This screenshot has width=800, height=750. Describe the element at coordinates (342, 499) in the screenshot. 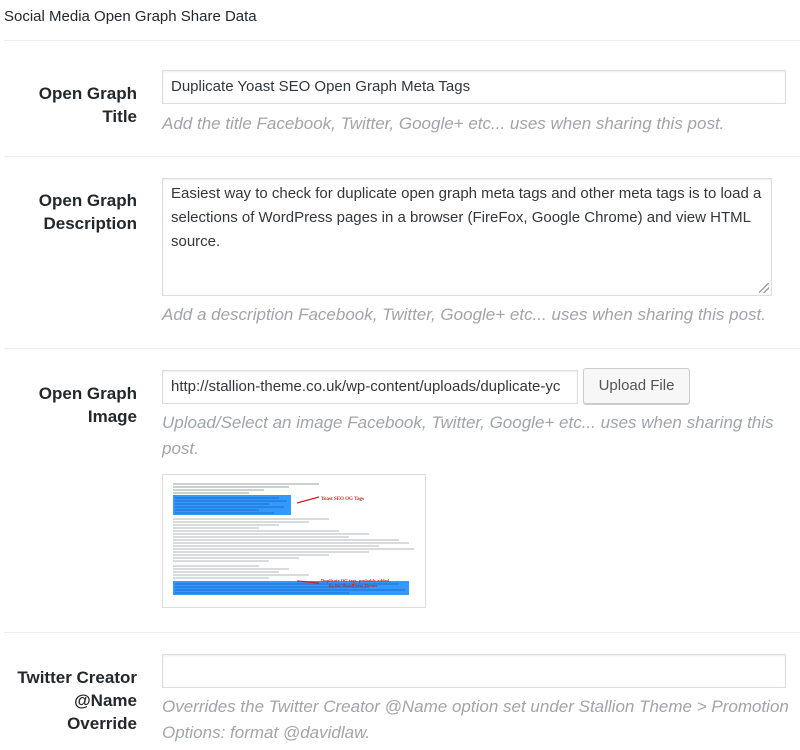

I see `preview-annotation-1: Yoast SEO OG Tags` at that location.